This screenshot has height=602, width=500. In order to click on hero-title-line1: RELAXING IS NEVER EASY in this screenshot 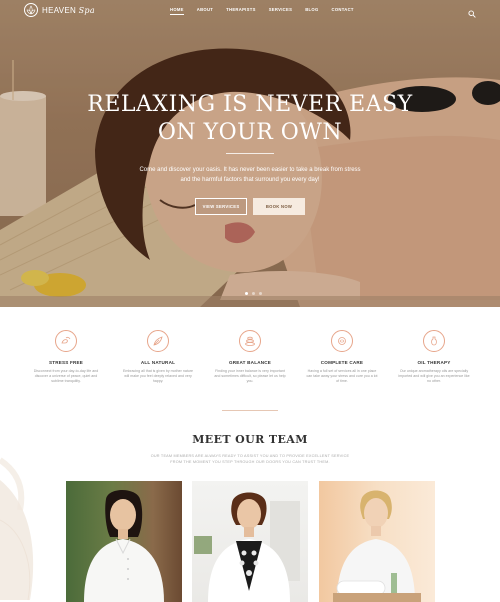, I will do `click(250, 104)`.